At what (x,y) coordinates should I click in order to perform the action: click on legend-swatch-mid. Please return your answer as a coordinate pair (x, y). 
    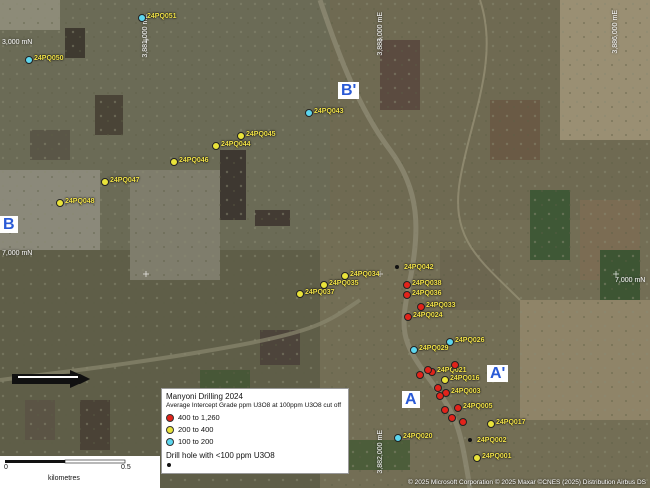
    Looking at the image, I should click on (170, 429).